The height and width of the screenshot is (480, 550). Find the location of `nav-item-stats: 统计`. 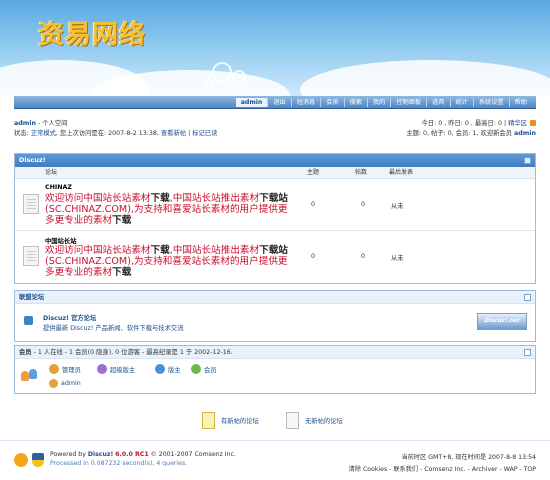

nav-item-stats: 统计 is located at coordinates (461, 102).